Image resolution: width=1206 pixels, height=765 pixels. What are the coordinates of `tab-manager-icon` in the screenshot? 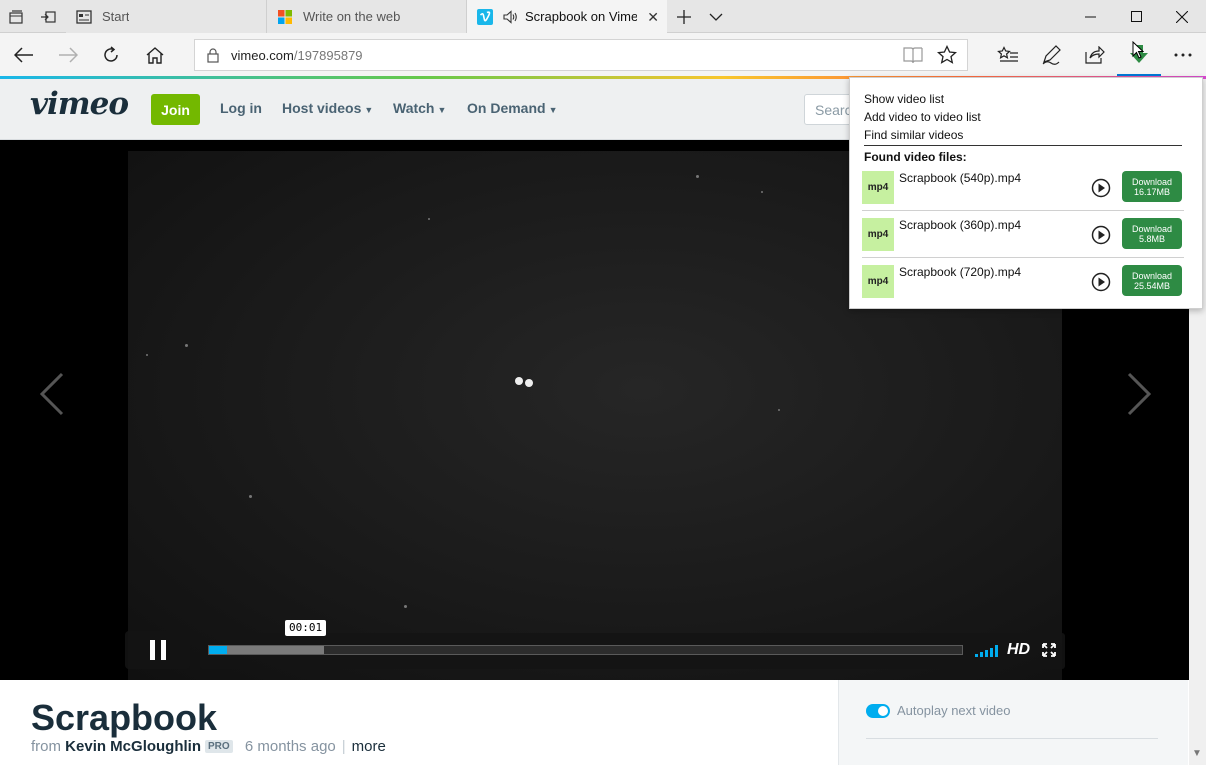 It's located at (16, 16).